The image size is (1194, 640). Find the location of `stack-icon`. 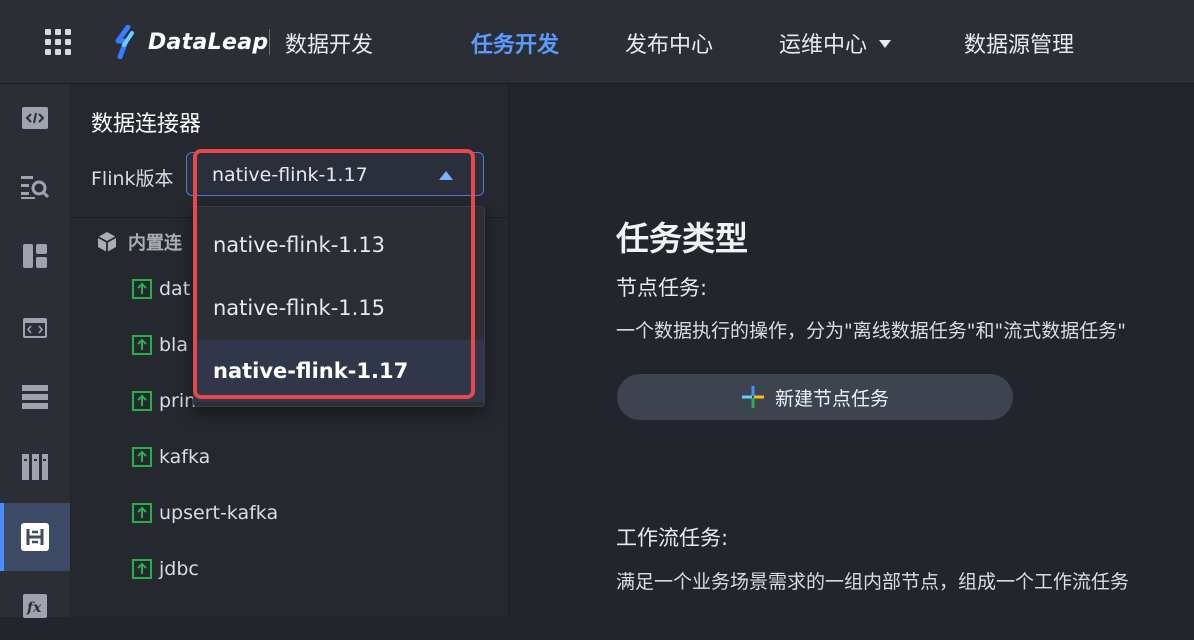

stack-icon is located at coordinates (35, 397).